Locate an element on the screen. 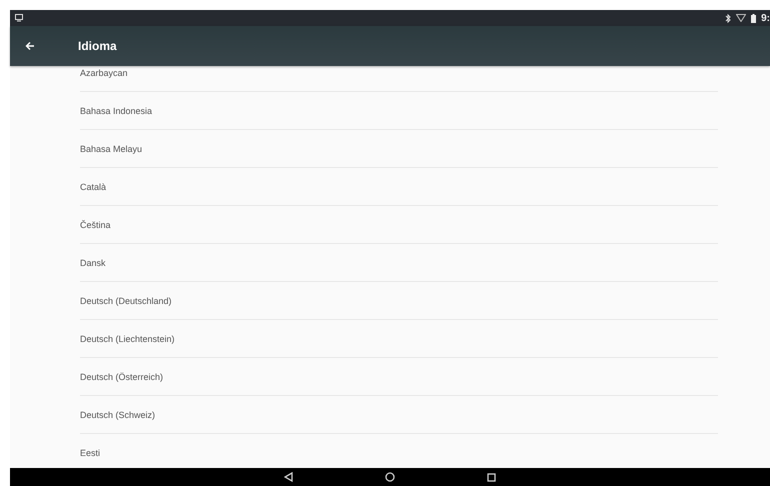  language-item: Deutsch (Liechtenstein) is located at coordinates (399, 339).